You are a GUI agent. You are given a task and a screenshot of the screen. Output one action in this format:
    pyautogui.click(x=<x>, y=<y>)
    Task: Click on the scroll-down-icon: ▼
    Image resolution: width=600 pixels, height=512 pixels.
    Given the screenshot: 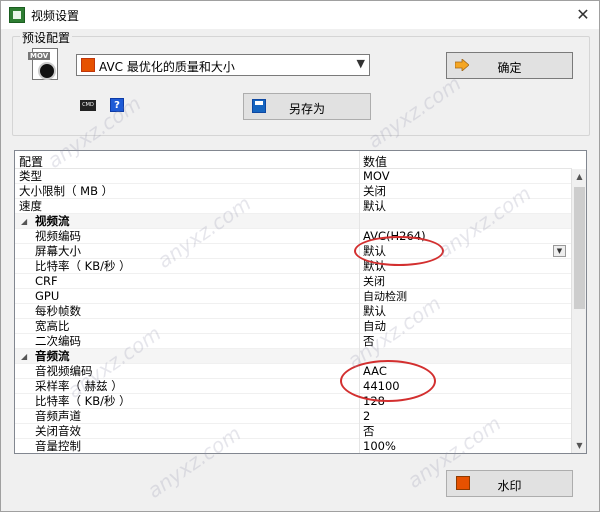 What is the action you would take?
    pyautogui.click(x=579, y=445)
    